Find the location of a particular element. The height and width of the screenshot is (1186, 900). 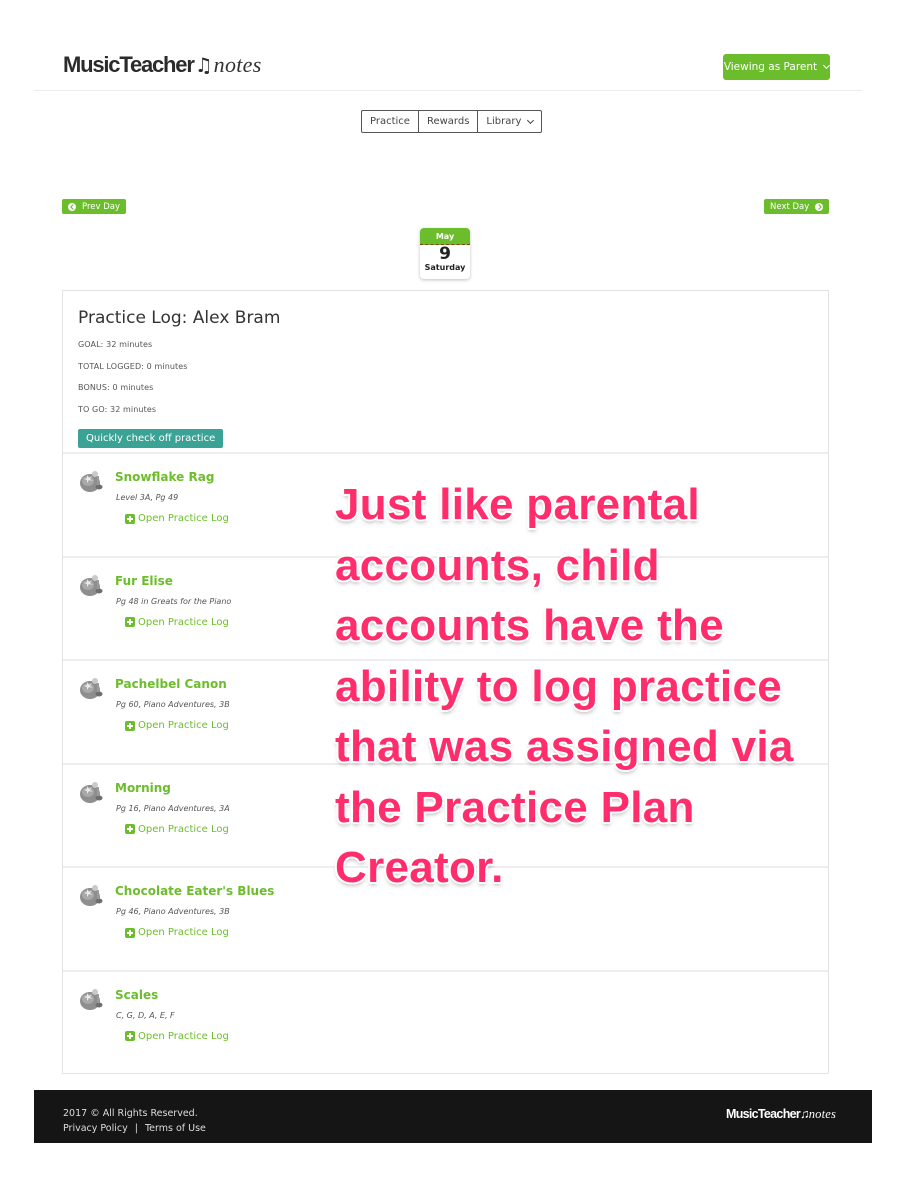

viewing-as-dropdown: Viewing as Parent is located at coordinates (777, 67).